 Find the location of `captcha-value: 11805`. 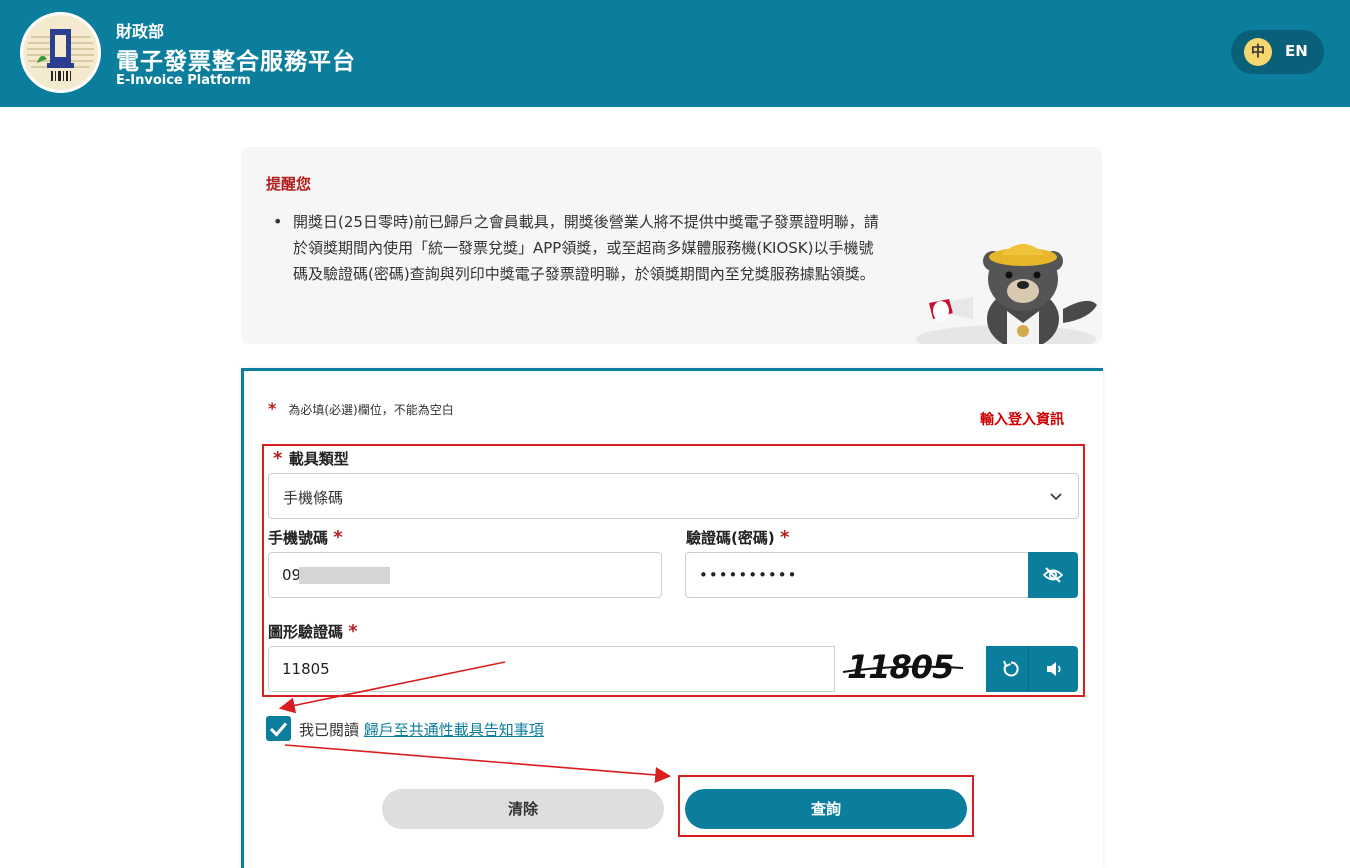

captcha-value: 11805 is located at coordinates (306, 669).